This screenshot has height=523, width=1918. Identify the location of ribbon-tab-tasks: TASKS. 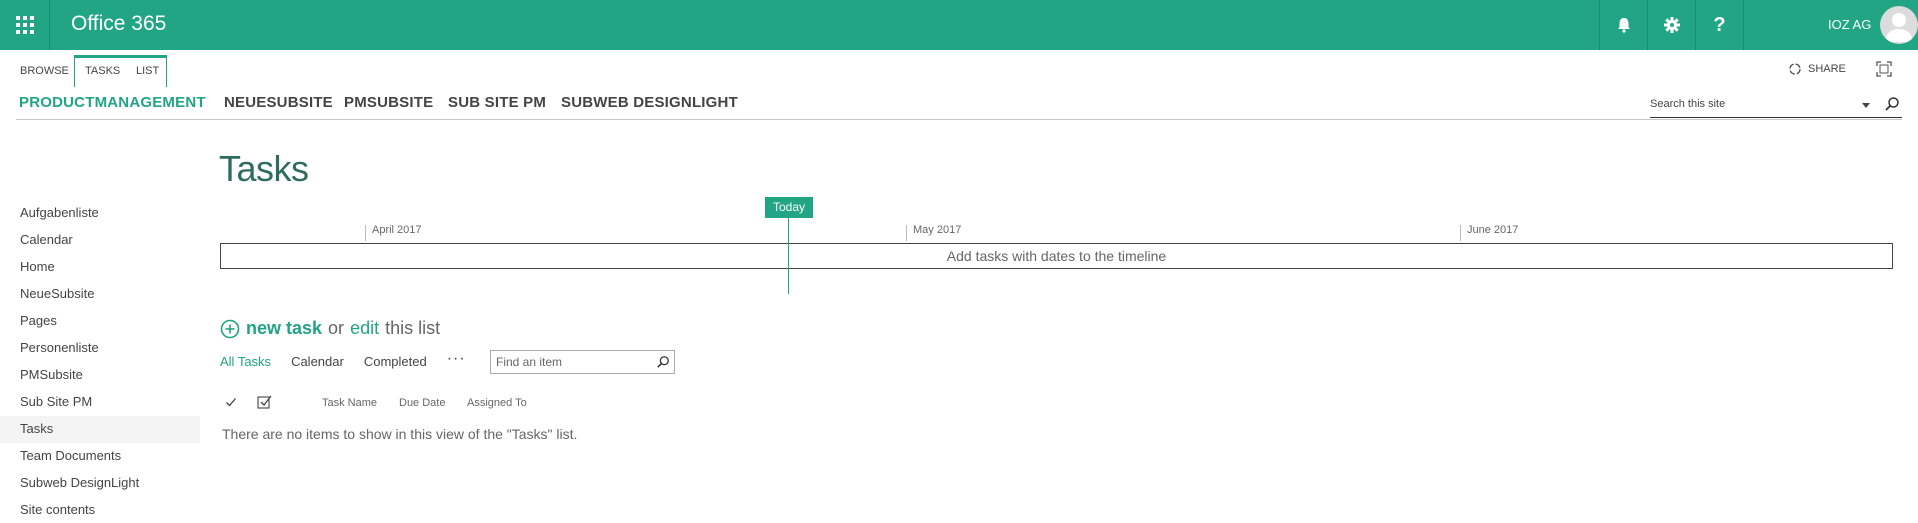
(102, 71).